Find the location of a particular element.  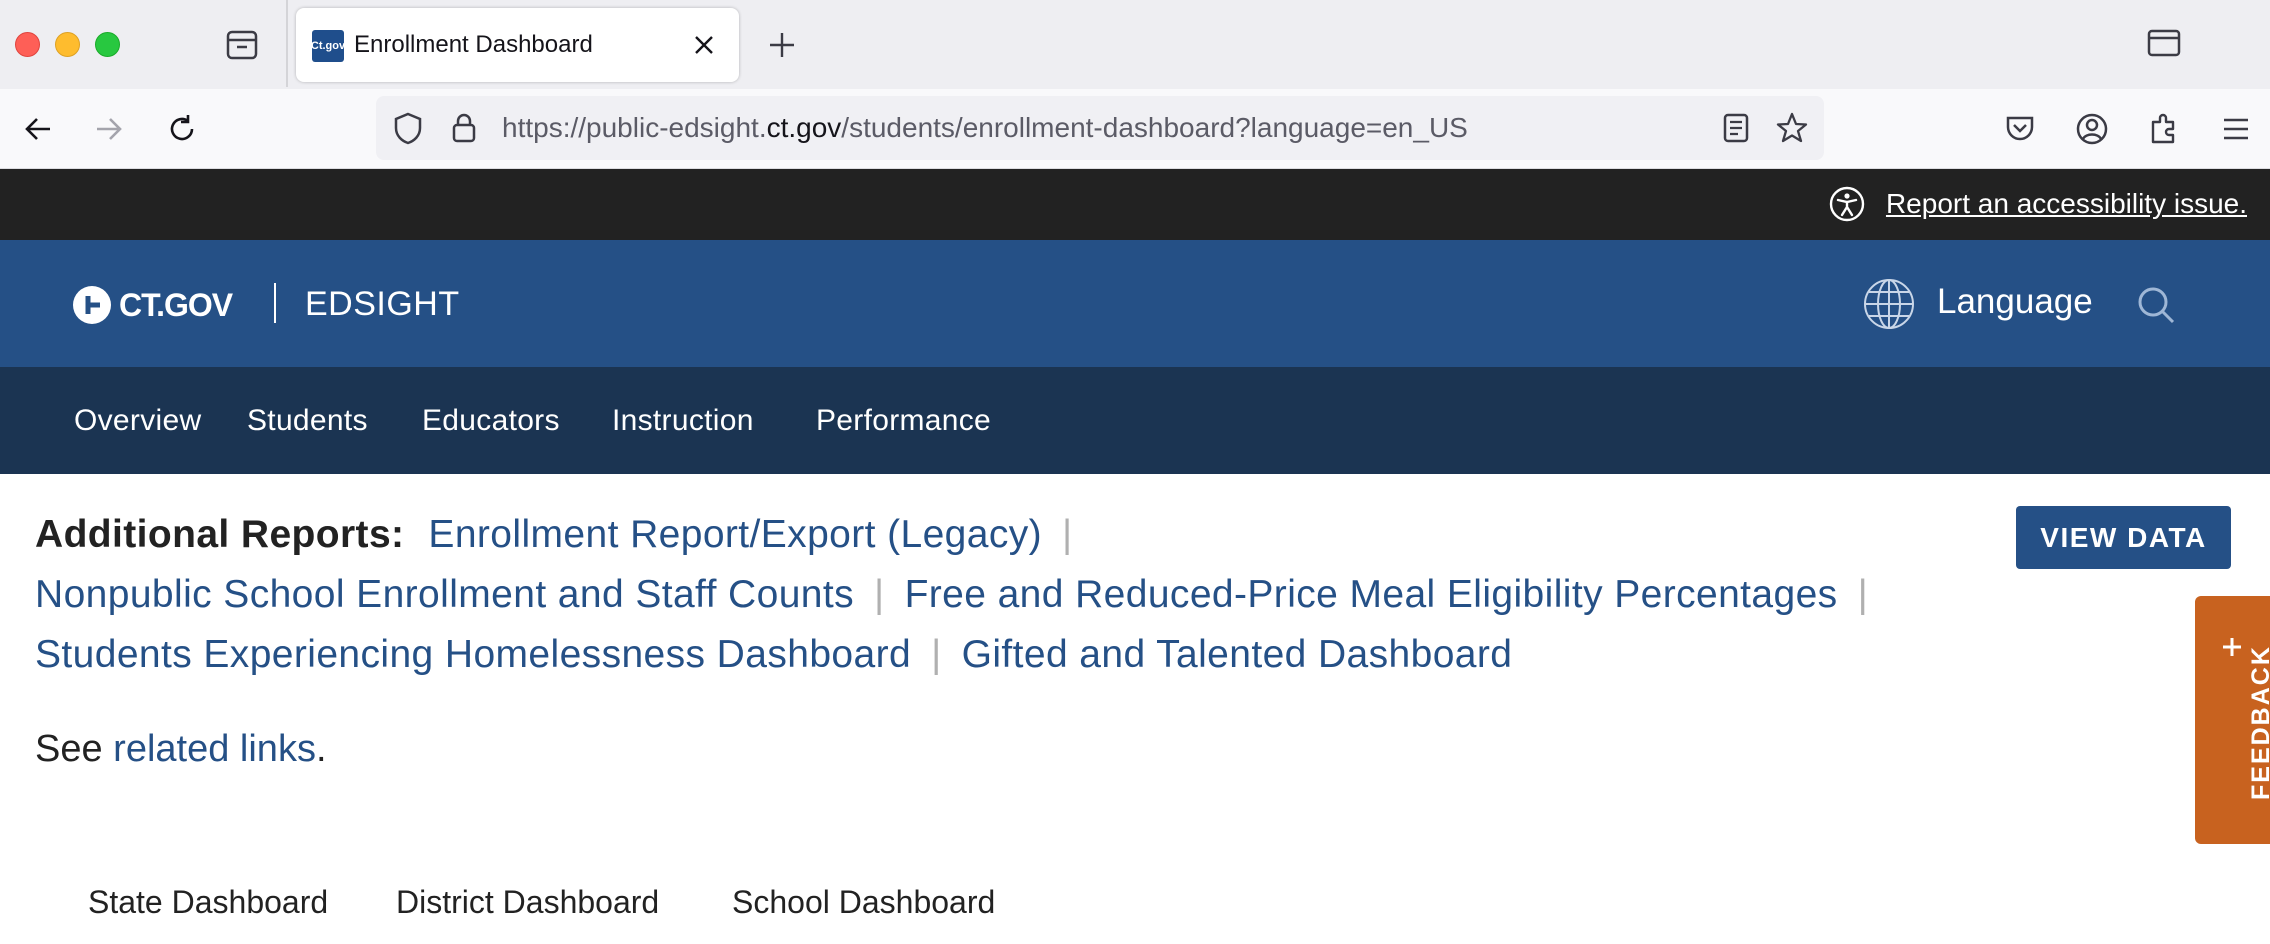

globe-icon is located at coordinates (1889, 304).